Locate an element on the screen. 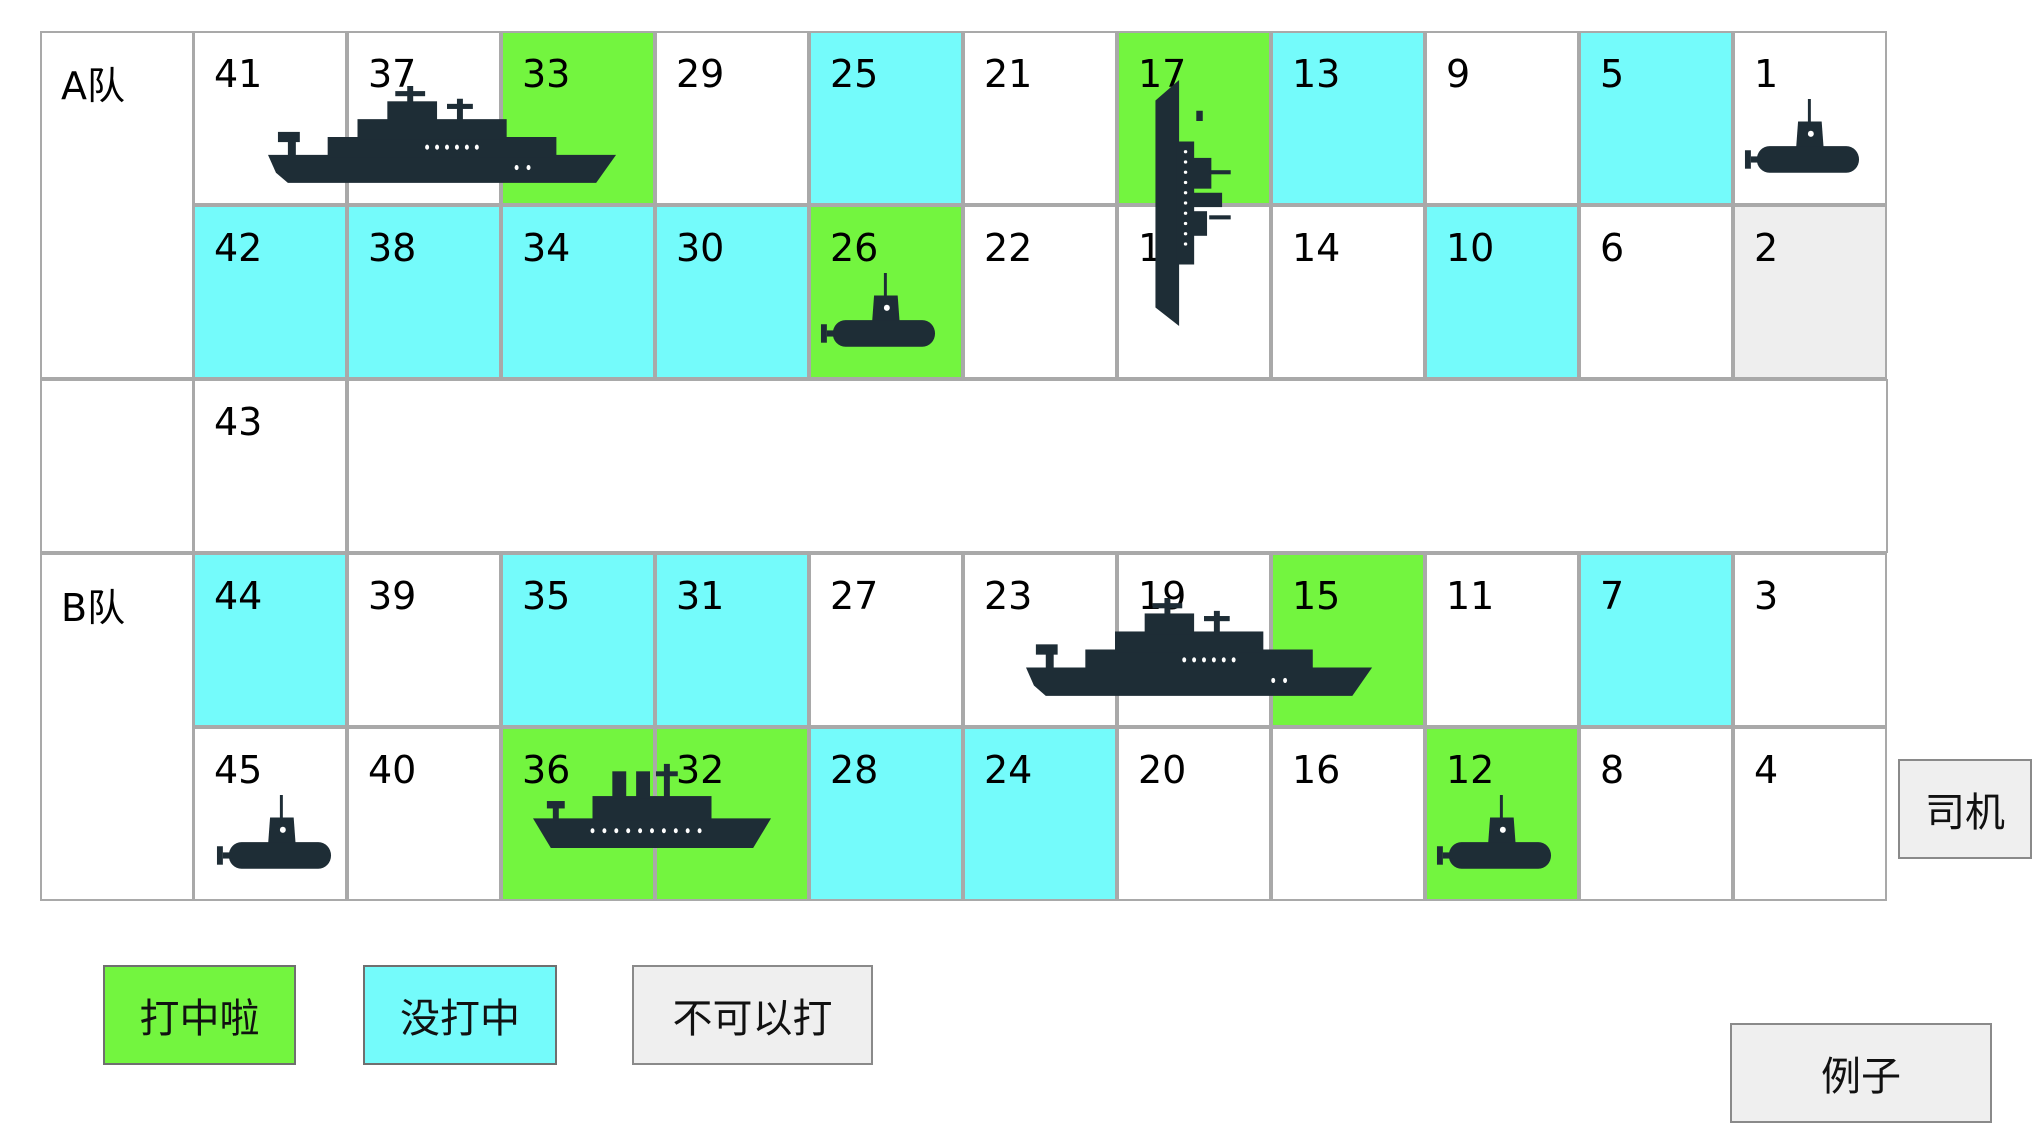 This screenshot has width=2040, height=1136. cell-number: 39 is located at coordinates (392, 596).